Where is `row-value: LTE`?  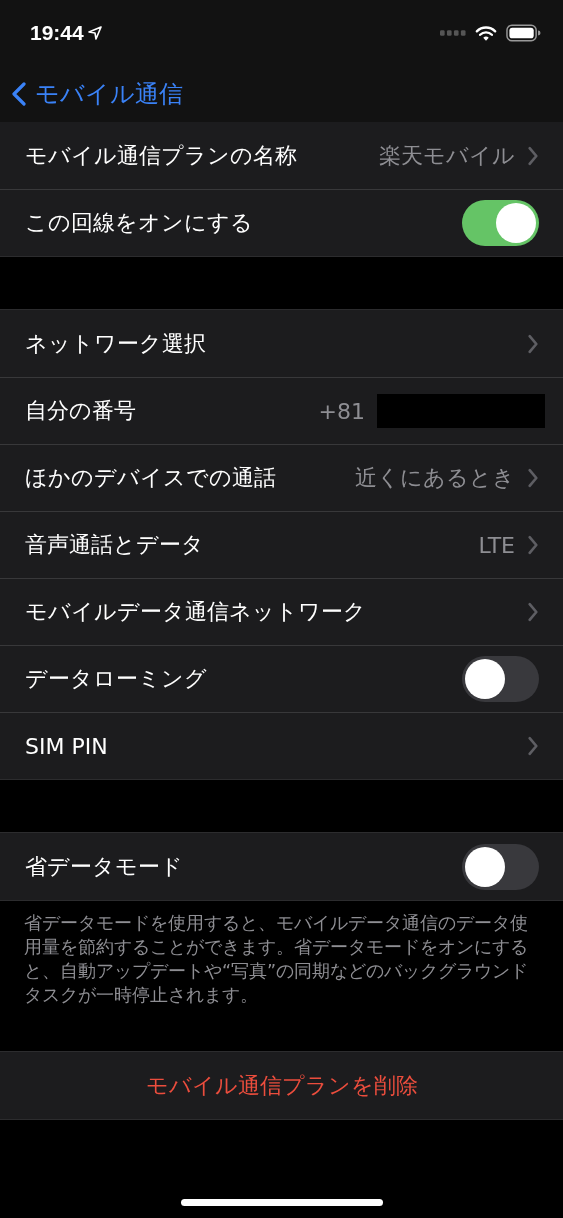 row-value: LTE is located at coordinates (496, 545).